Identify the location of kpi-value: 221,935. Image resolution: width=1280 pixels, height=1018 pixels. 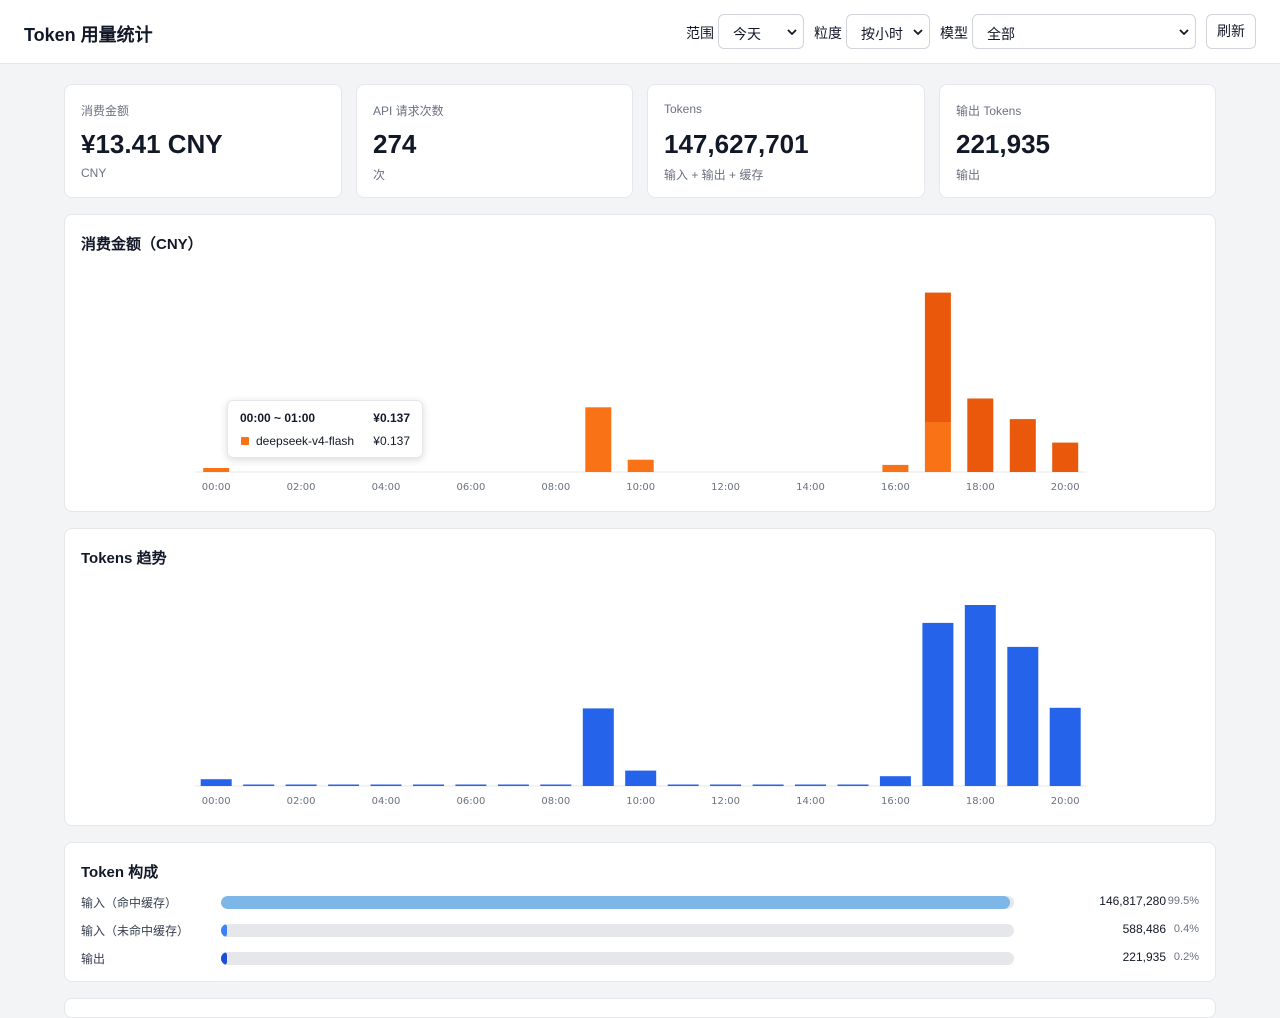
(1003, 144).